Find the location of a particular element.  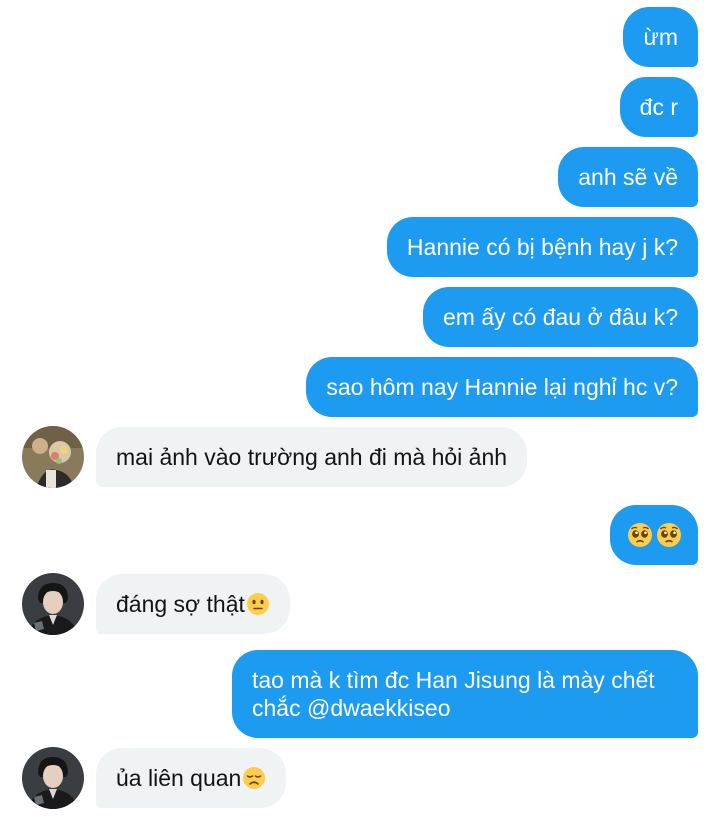

message-text: sao hôm nay Hannie lại nghỉ hc v? is located at coordinates (502, 387).